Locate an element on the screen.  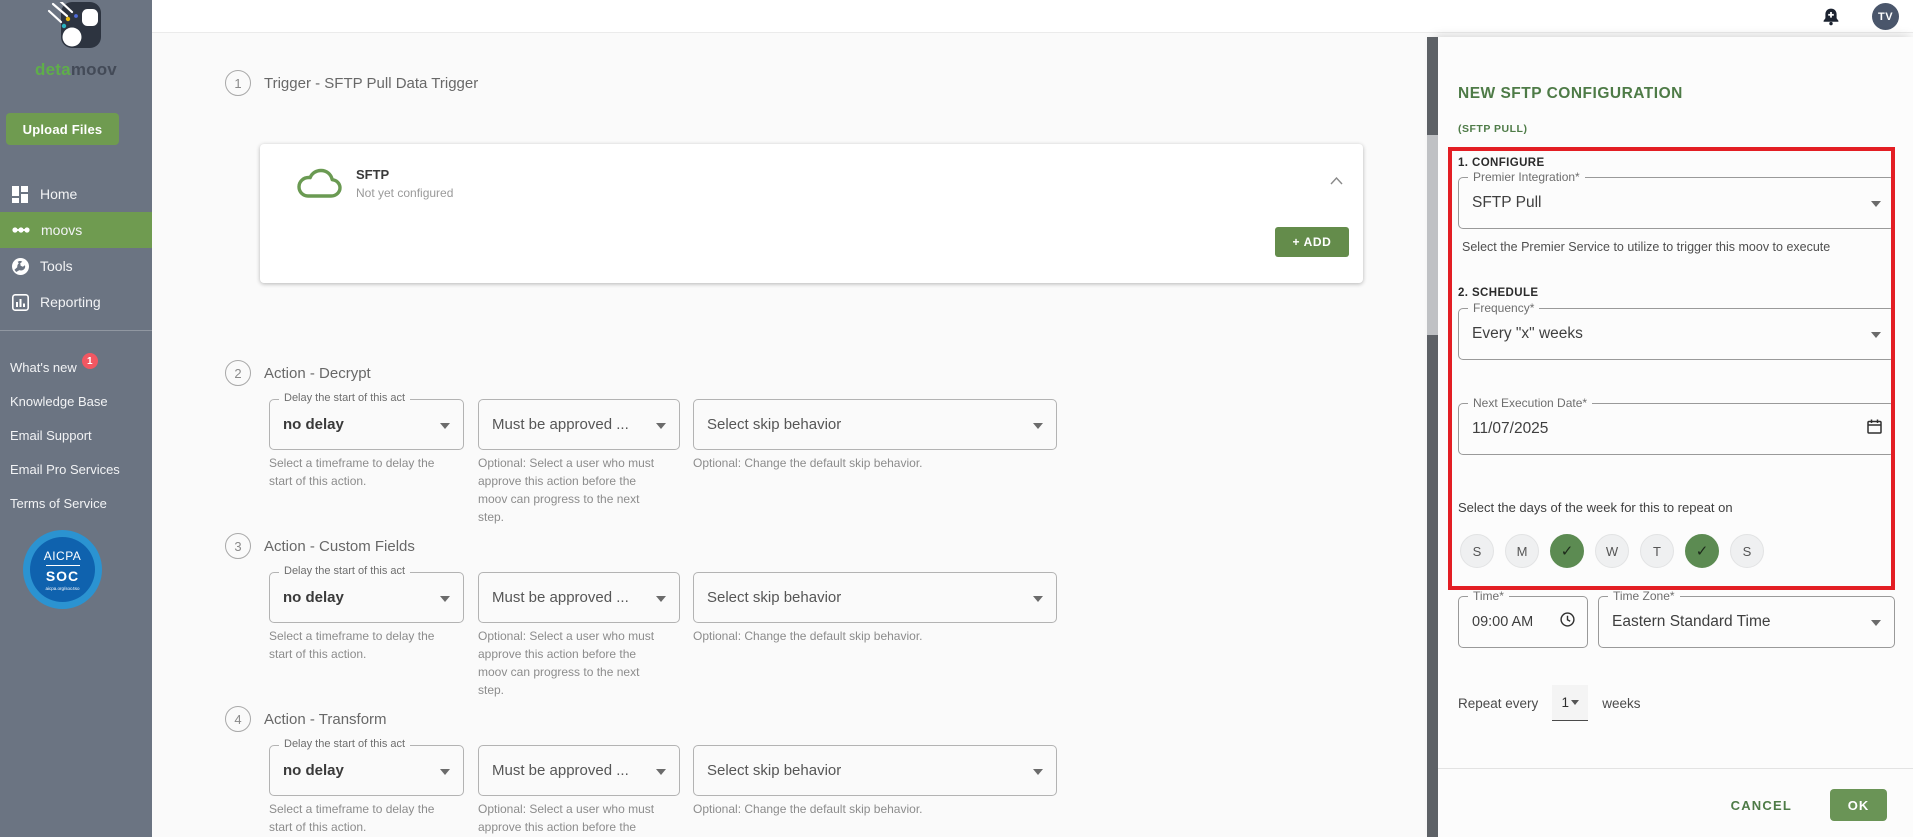
day-selector: S M ✓ W T ✓ S is located at coordinates (1612, 551).